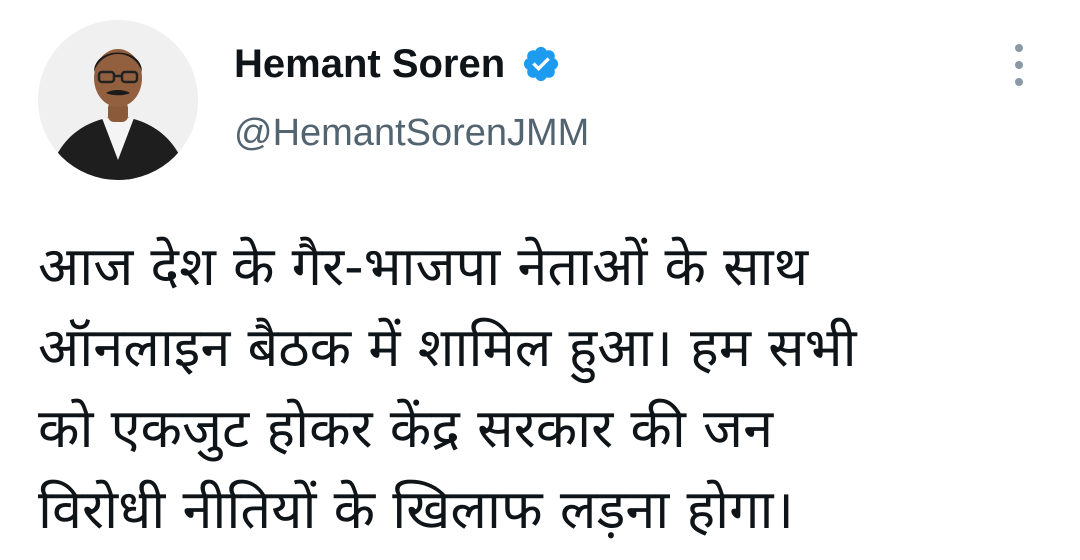 This screenshot has height=560, width=1080. Describe the element at coordinates (541, 64) in the screenshot. I see `verified-badge-icon` at that location.